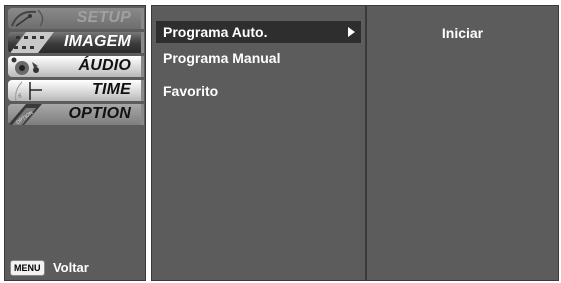  Describe the element at coordinates (111, 89) in the screenshot. I see `tab-time-label: TIME` at that location.